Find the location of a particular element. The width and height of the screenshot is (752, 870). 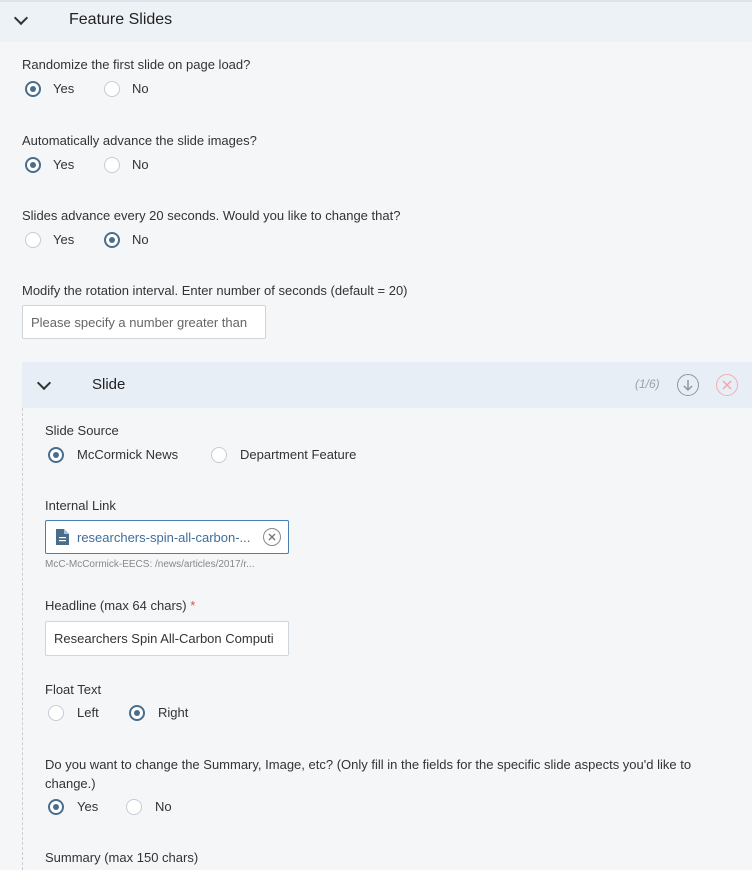

change-interval-yes-label: Yes is located at coordinates (63, 239).